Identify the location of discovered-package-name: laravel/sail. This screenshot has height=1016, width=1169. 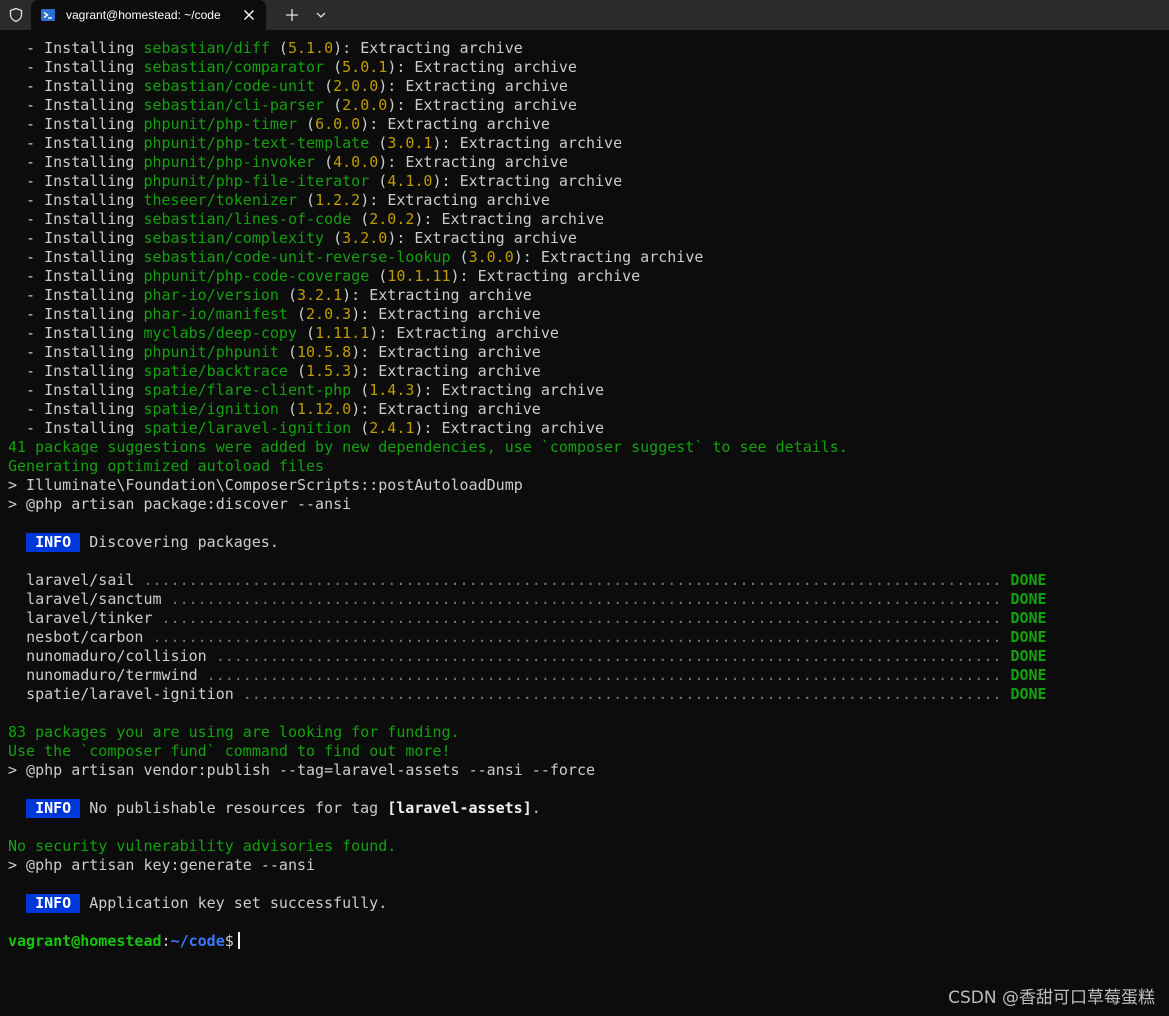
(80, 580).